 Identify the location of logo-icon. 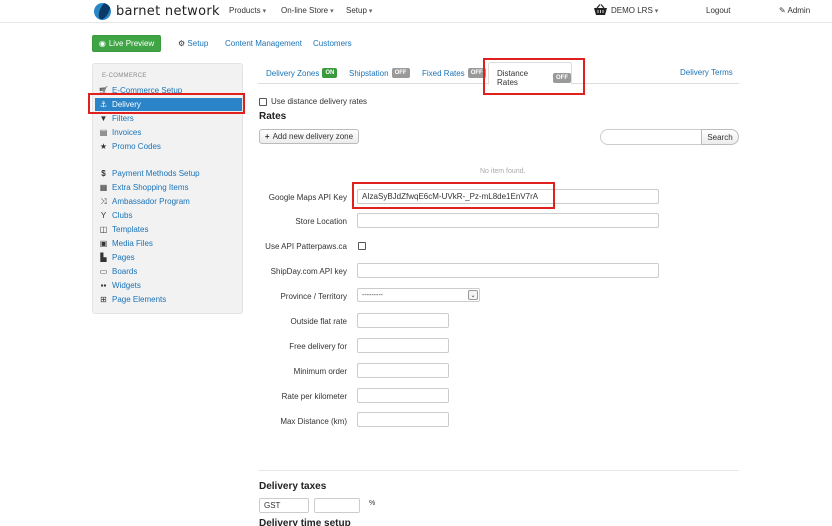
(102, 11).